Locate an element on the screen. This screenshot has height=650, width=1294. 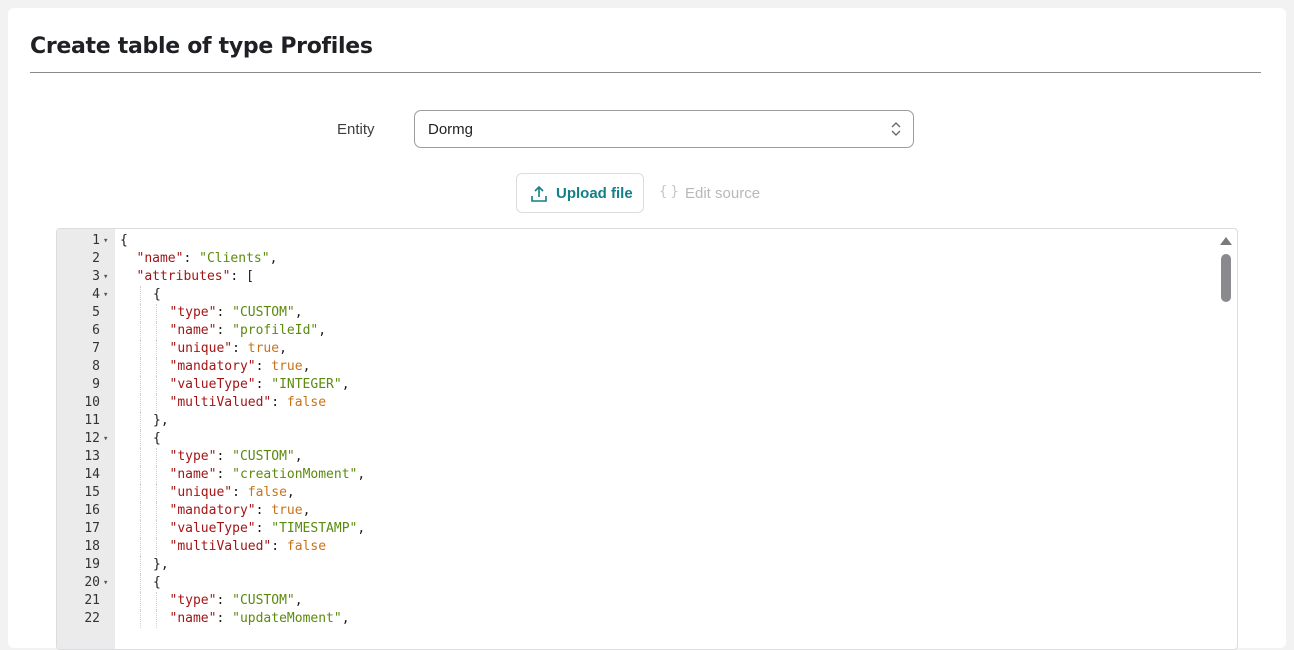
scroll-thumb is located at coordinates (1226, 278).